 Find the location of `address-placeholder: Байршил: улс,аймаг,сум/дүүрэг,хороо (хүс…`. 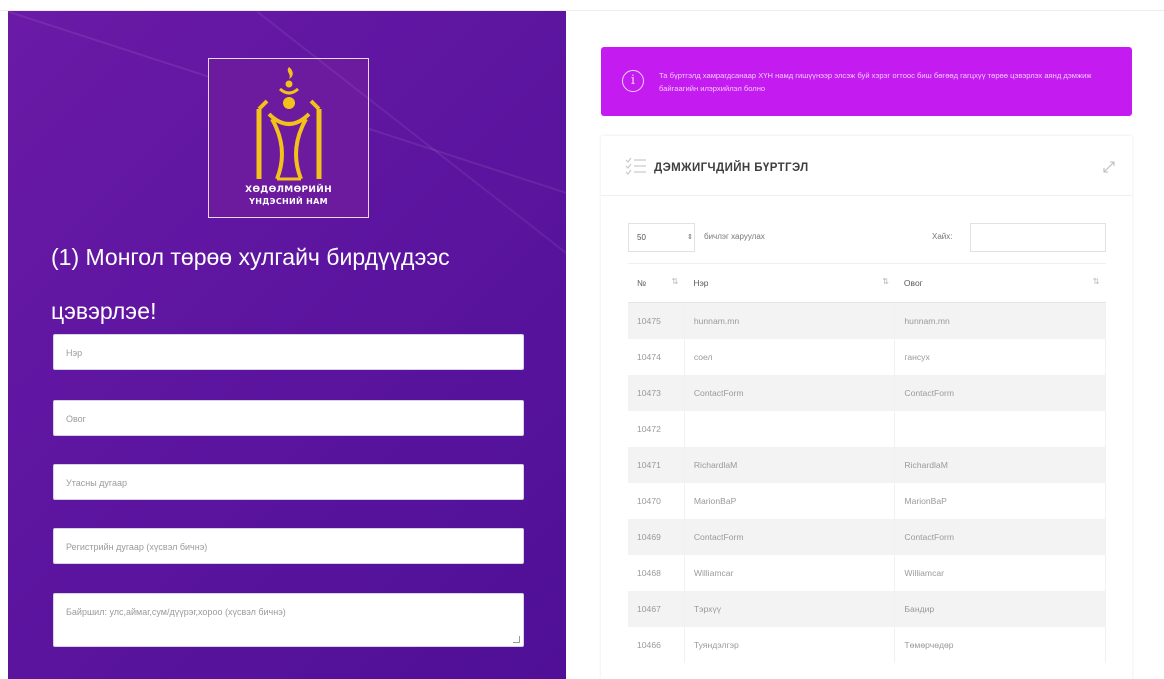

address-placeholder: Байршил: улс,аймаг,сум/дүүрэг,хороо (хүс… is located at coordinates (176, 612).